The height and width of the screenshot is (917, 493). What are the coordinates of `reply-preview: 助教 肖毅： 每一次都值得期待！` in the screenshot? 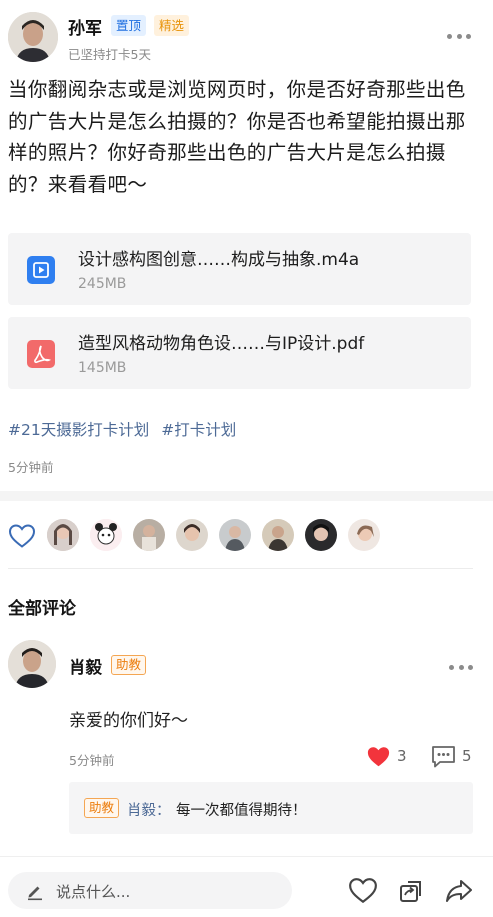 It's located at (271, 808).